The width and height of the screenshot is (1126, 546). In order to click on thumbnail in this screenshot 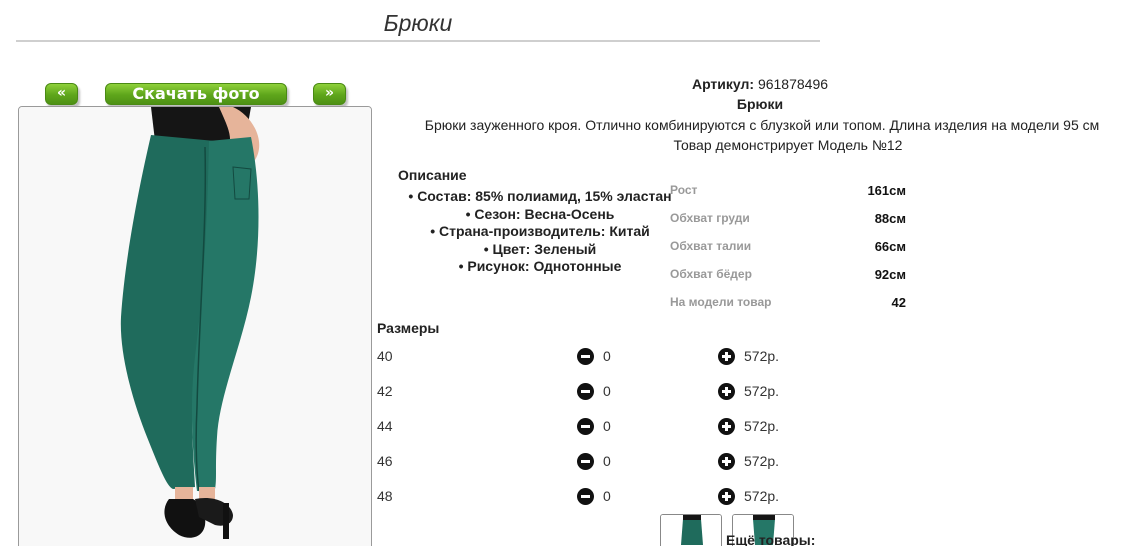, I will do `click(691, 530)`.